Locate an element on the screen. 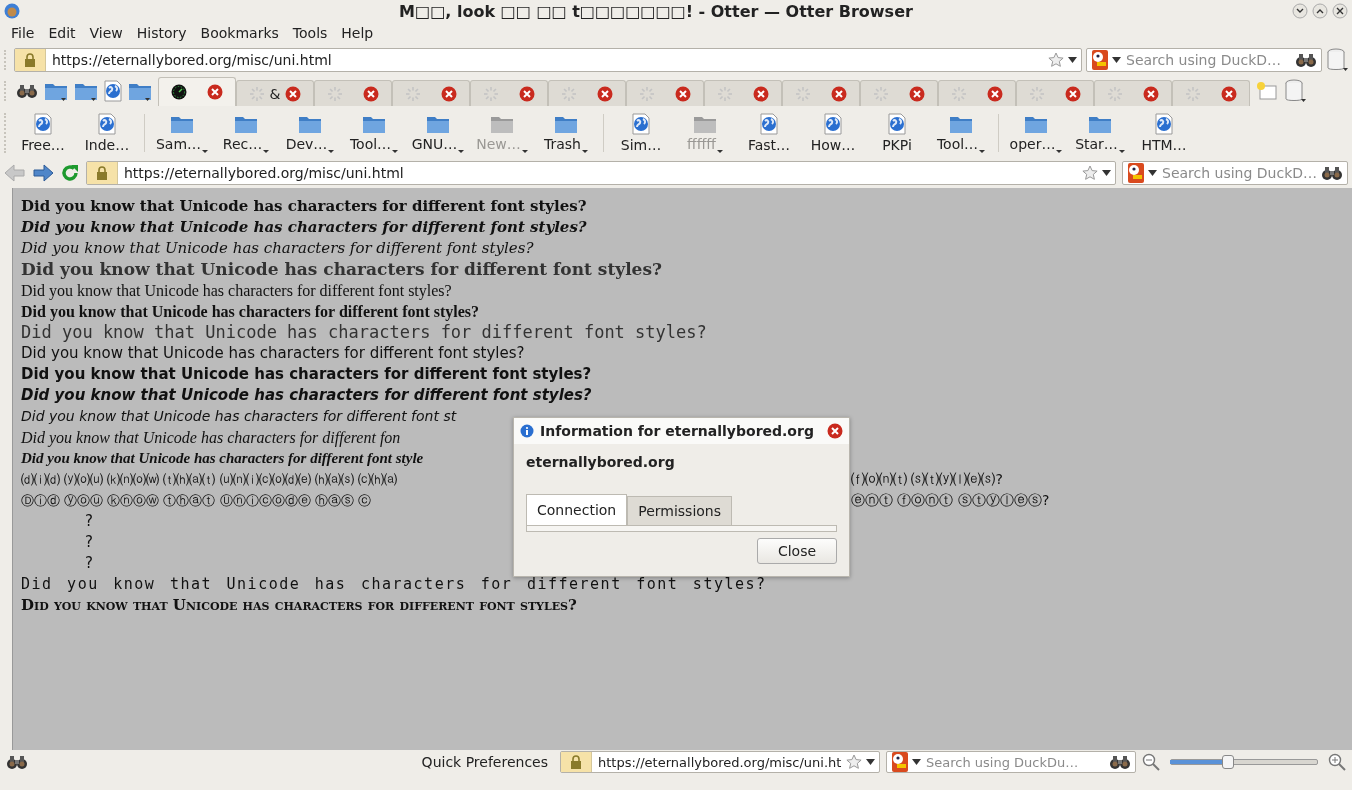  menu-item: Bookmarks is located at coordinates (239, 33).